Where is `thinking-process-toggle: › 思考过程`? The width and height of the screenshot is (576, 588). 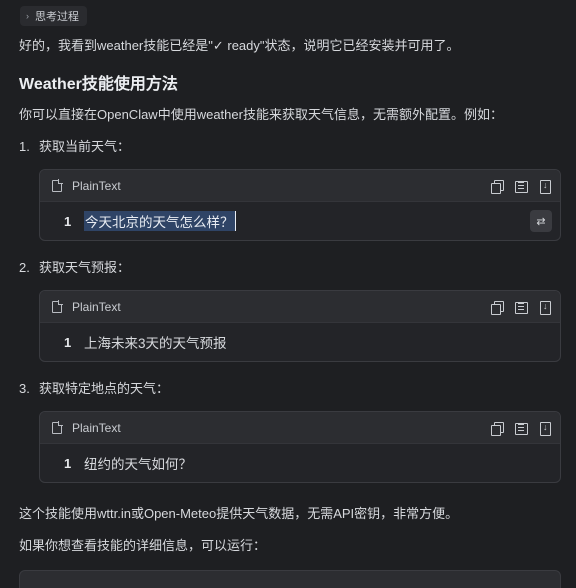 thinking-process-toggle: › 思考过程 is located at coordinates (53, 16).